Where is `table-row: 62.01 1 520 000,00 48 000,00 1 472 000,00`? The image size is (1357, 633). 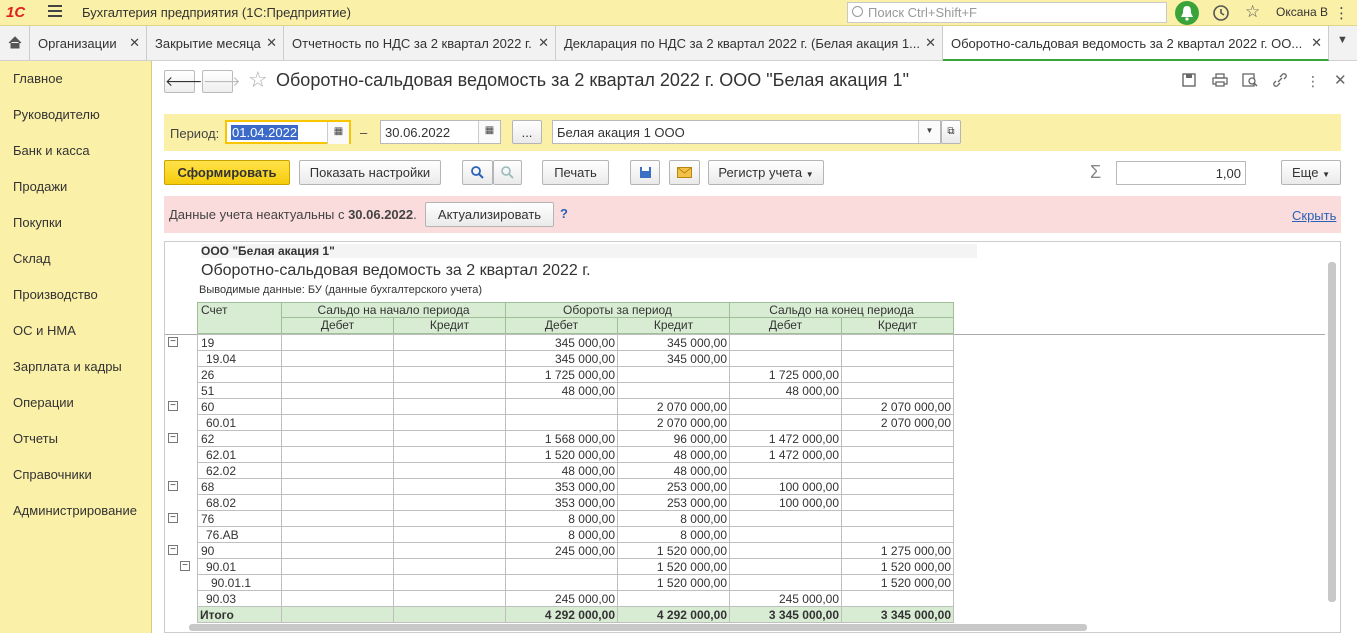
table-row: 62.01 1 520 000,00 48 000,00 1 472 000,00 is located at coordinates (575, 454).